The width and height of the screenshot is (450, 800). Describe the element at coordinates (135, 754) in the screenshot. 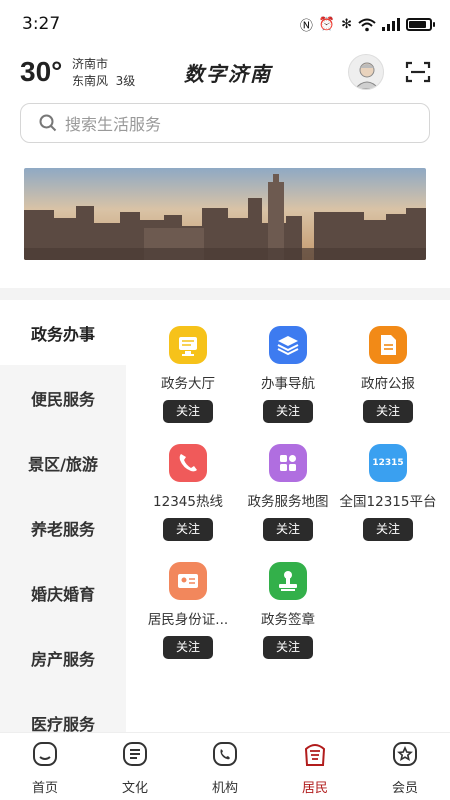

I see `book-icon` at that location.